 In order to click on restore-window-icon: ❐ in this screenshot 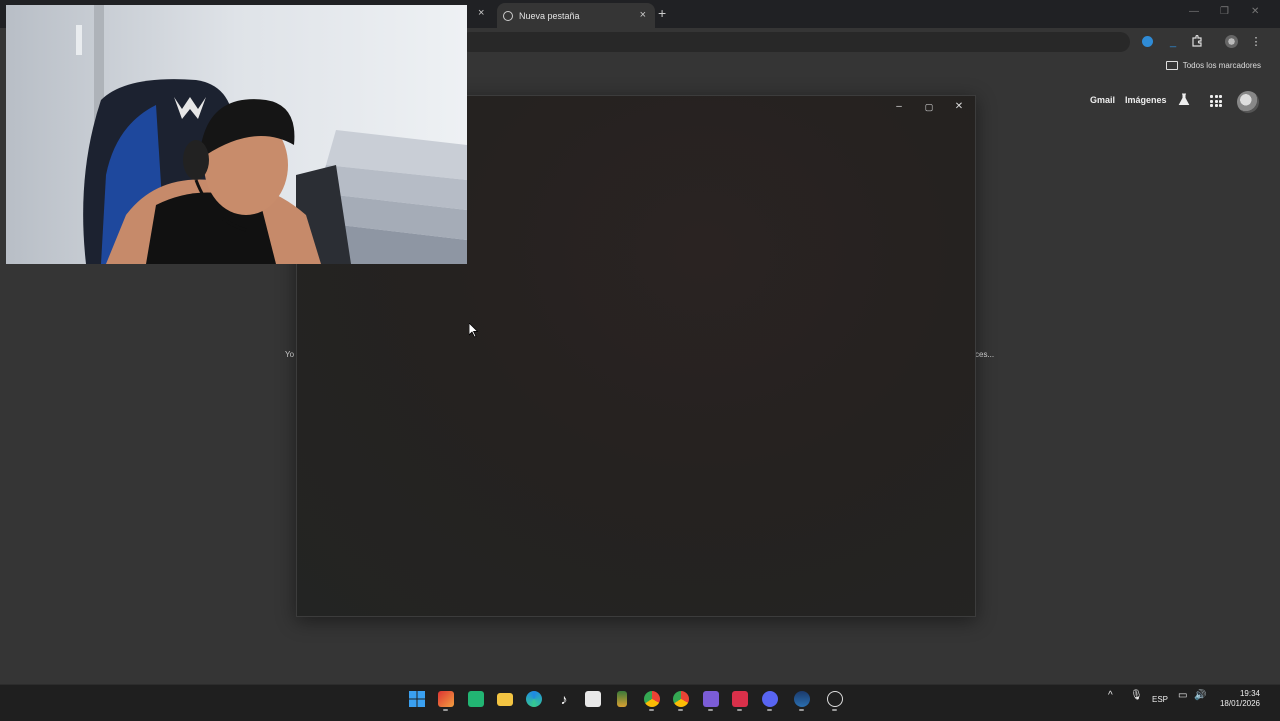, I will do `click(1224, 11)`.